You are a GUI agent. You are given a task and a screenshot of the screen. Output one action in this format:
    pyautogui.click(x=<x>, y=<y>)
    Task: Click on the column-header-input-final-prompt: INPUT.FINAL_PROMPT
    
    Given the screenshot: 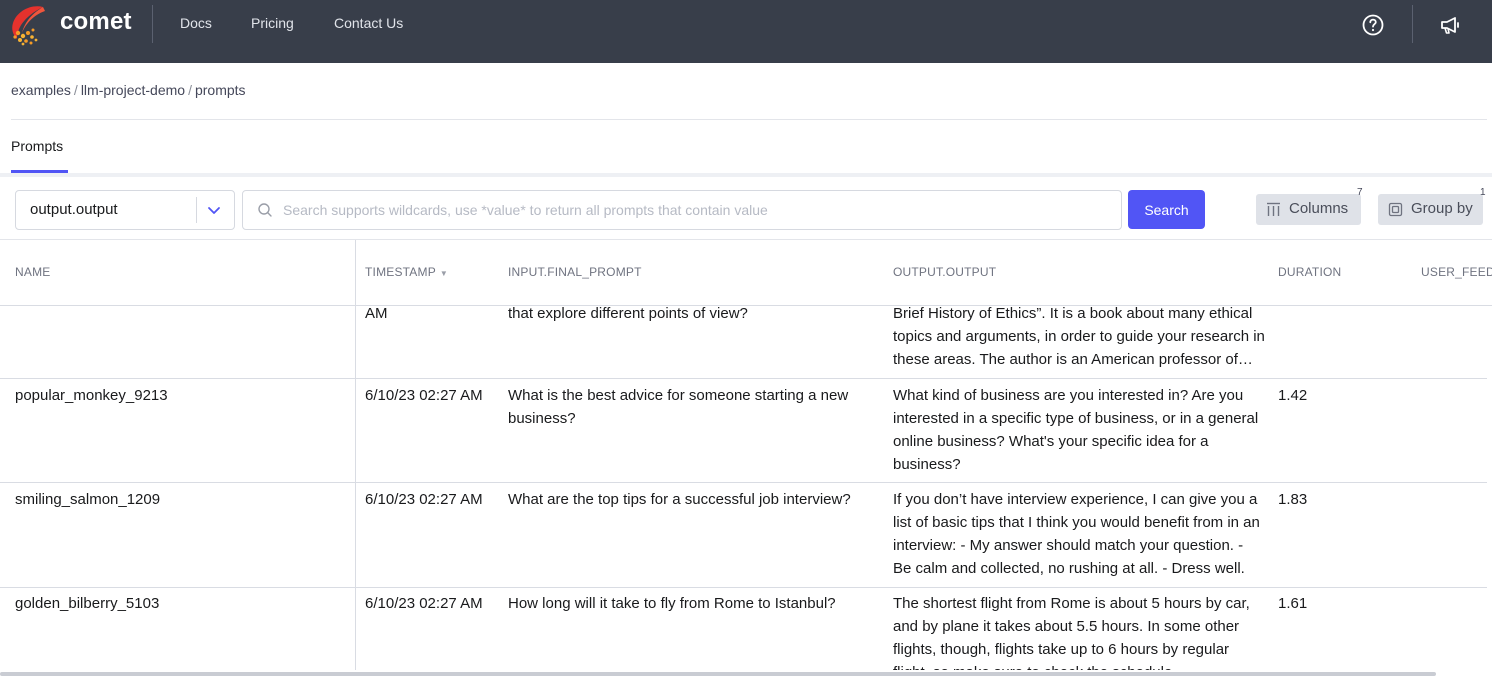 What is the action you would take?
    pyautogui.click(x=575, y=272)
    